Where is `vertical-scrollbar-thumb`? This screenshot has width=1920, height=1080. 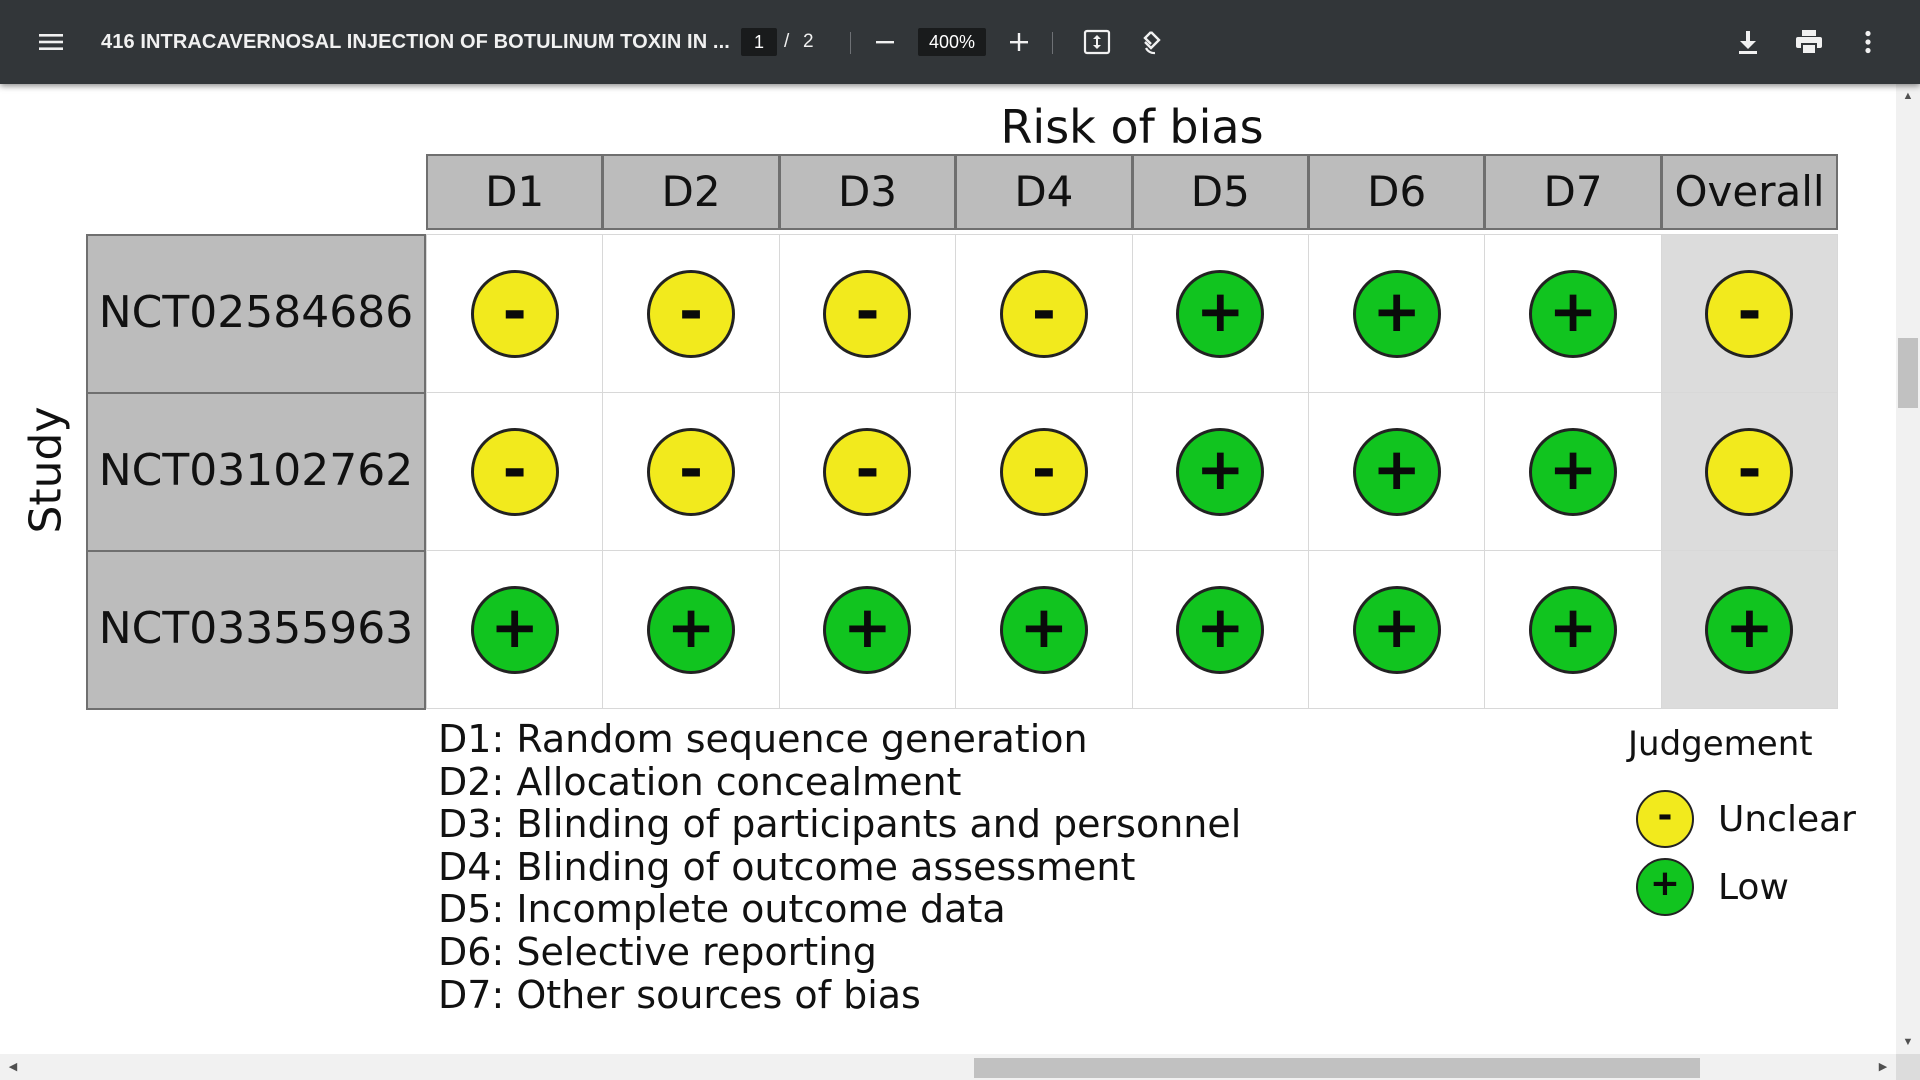
vertical-scrollbar-thumb is located at coordinates (1908, 373).